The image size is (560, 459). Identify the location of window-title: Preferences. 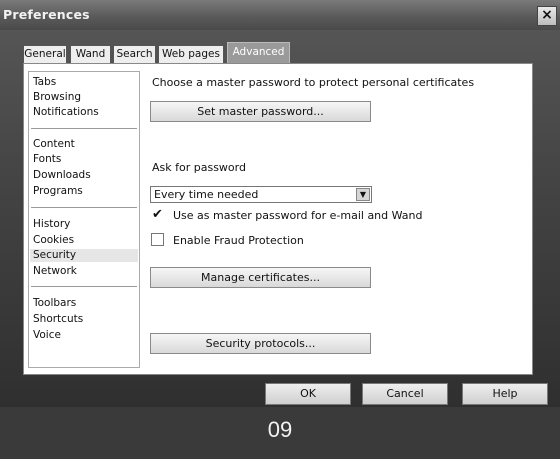
(46, 14).